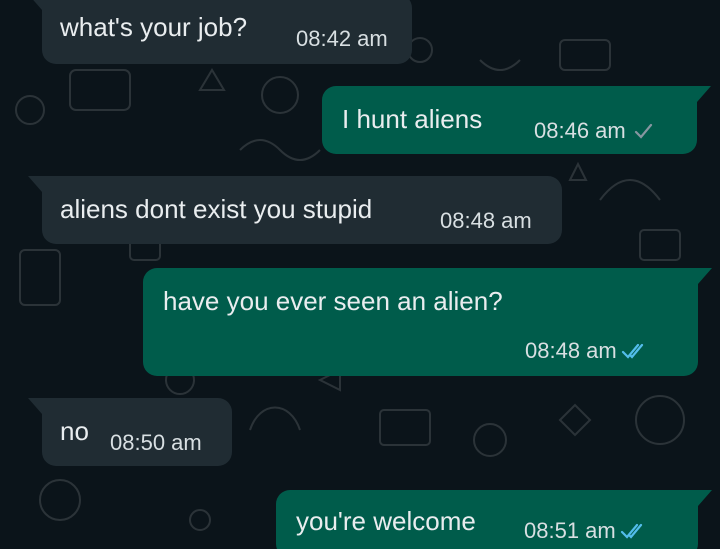  What do you see at coordinates (643, 131) in the screenshot?
I see `single-check-icon` at bounding box center [643, 131].